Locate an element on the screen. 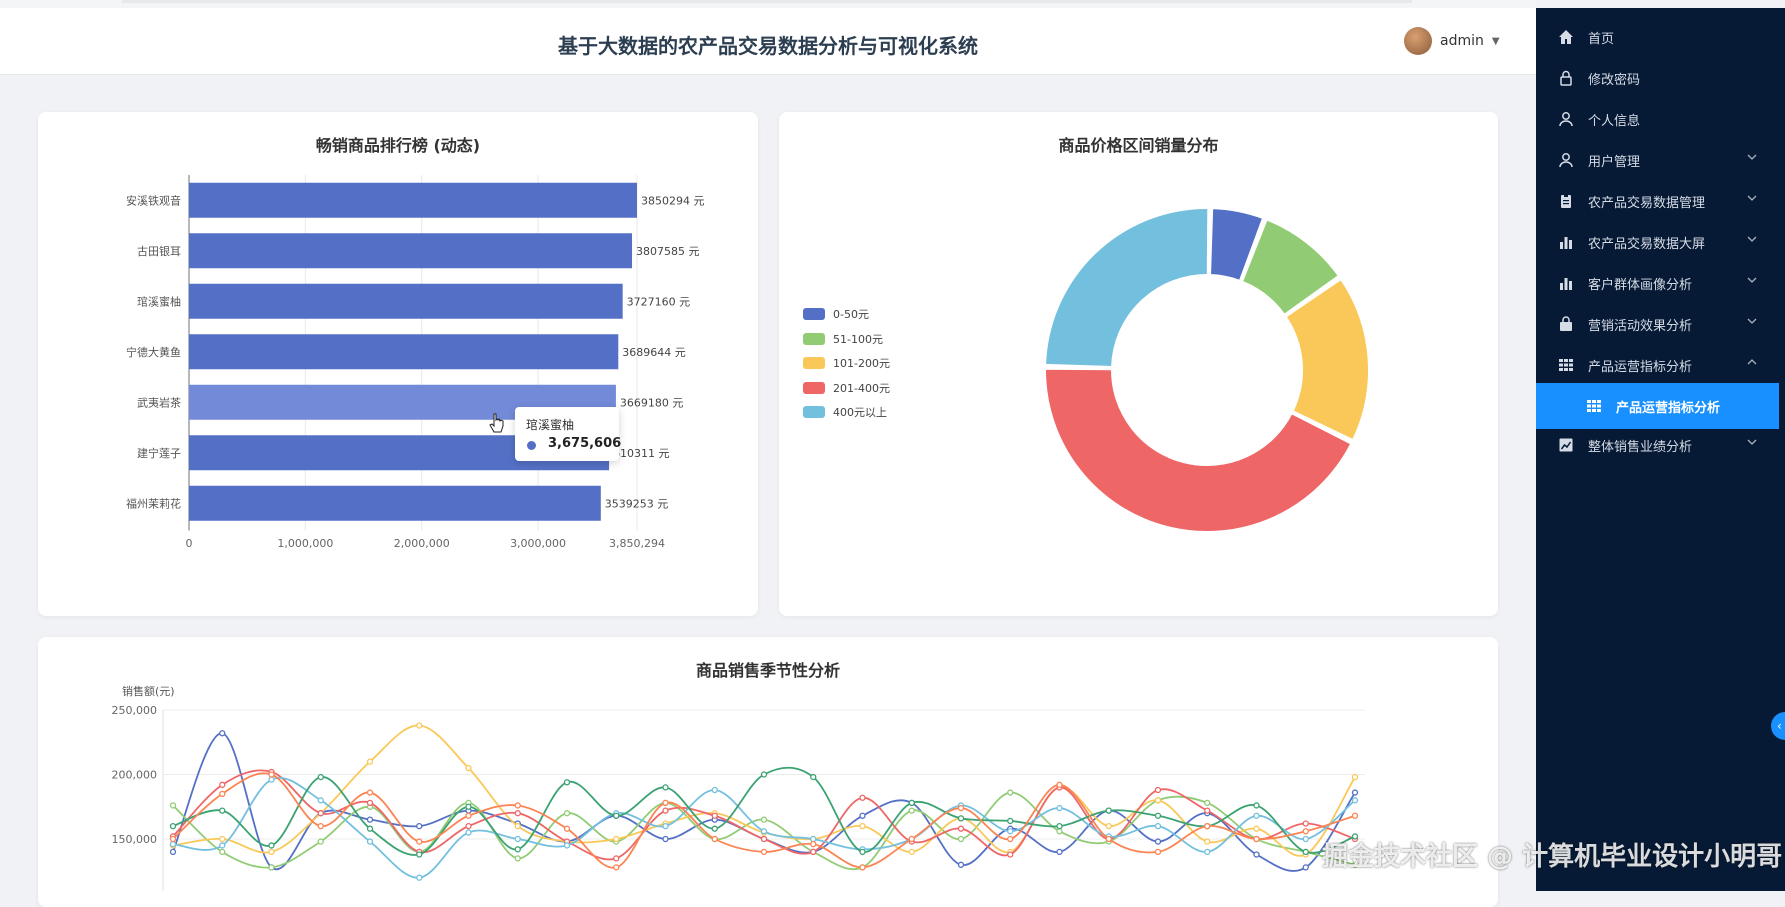 Image resolution: width=1785 pixels, height=907 pixels. bar-x-tick-label: 2,000,000 is located at coordinates (422, 543).